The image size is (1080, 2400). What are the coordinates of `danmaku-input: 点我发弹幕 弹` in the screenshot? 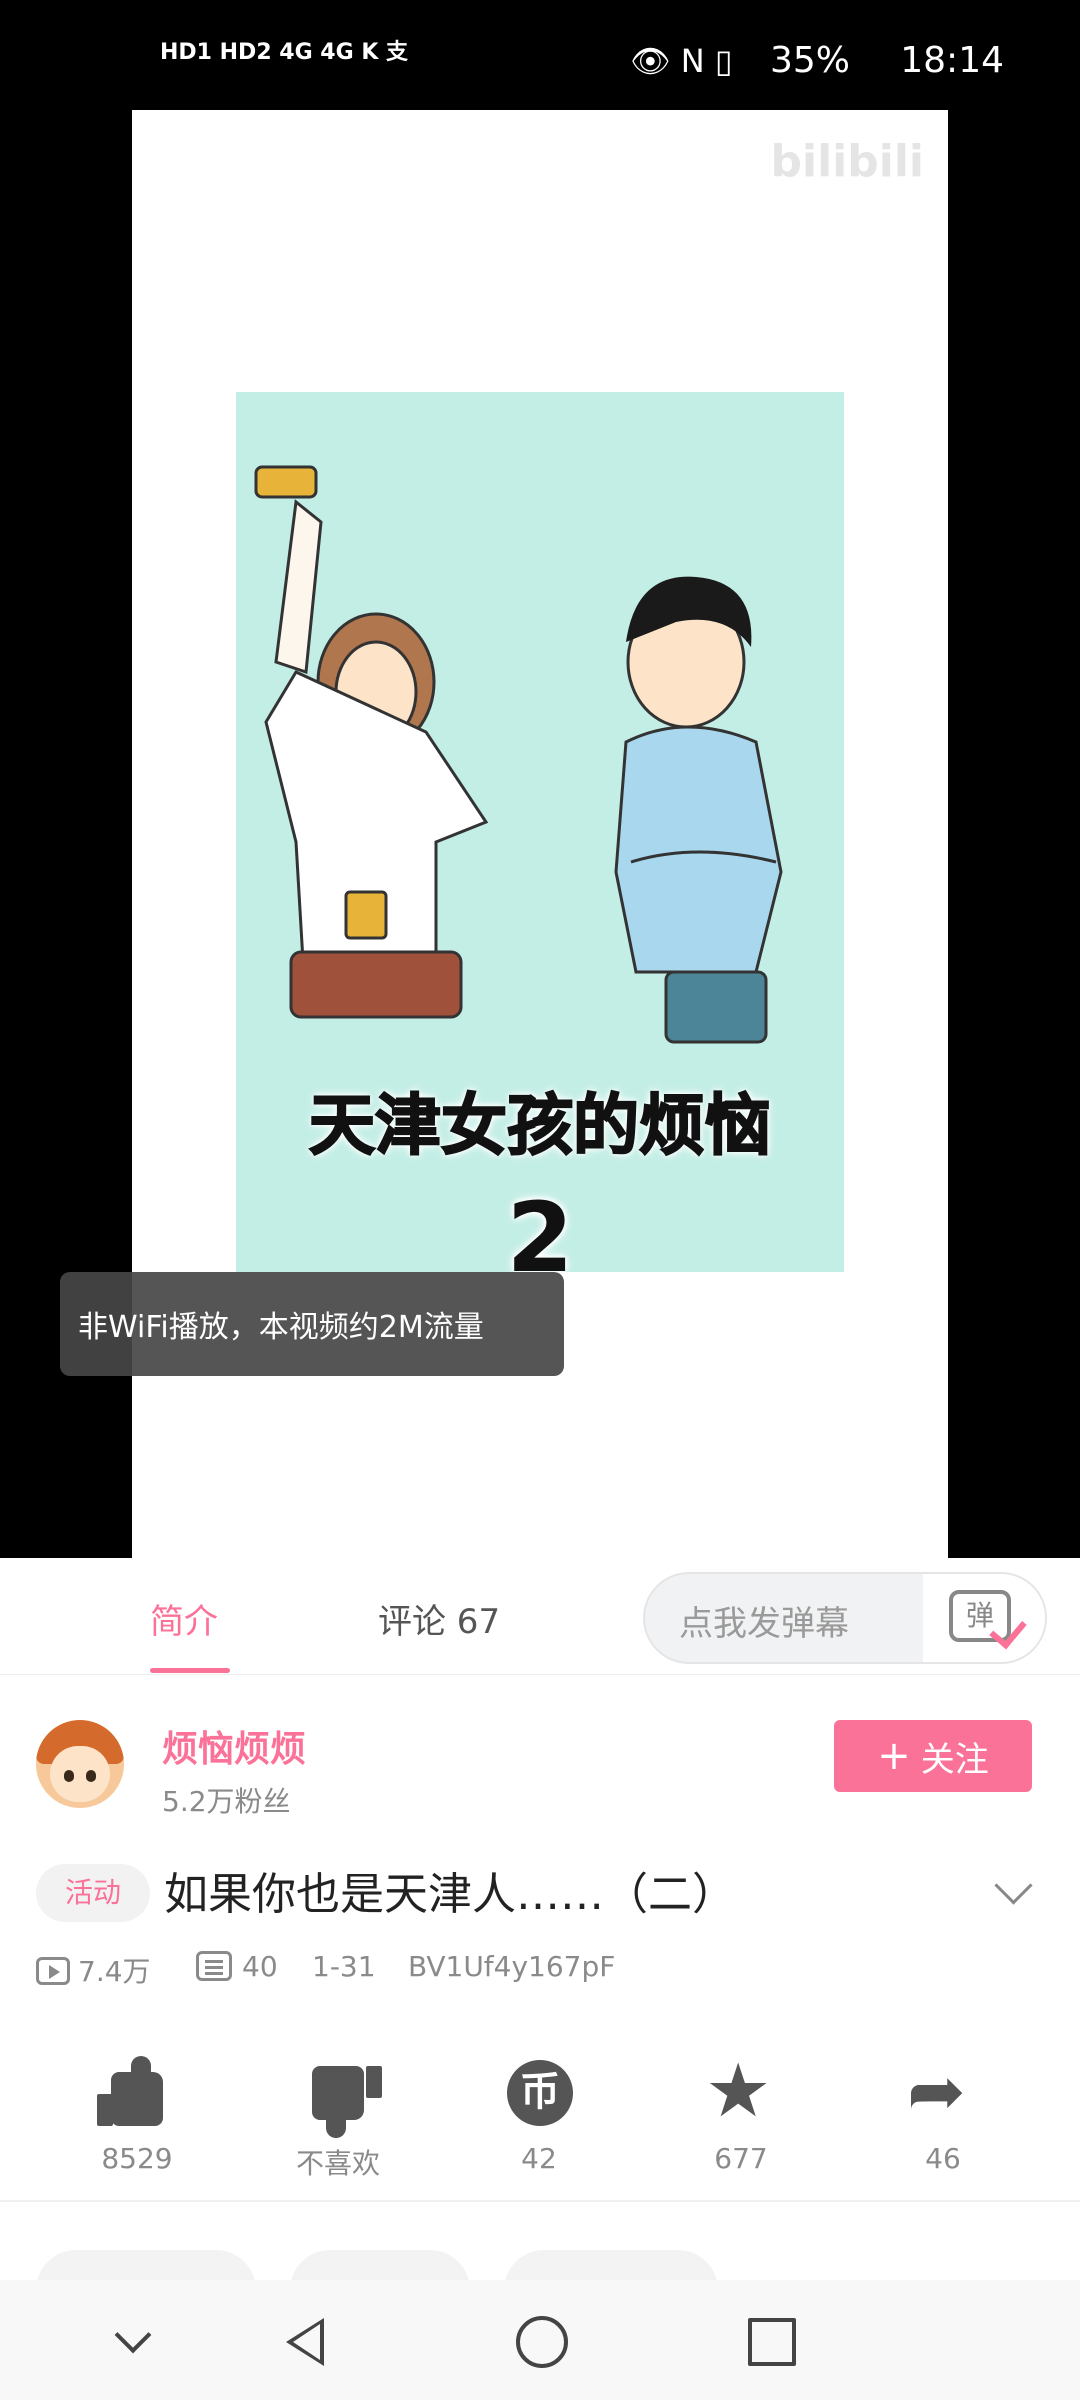 It's located at (845, 1618).